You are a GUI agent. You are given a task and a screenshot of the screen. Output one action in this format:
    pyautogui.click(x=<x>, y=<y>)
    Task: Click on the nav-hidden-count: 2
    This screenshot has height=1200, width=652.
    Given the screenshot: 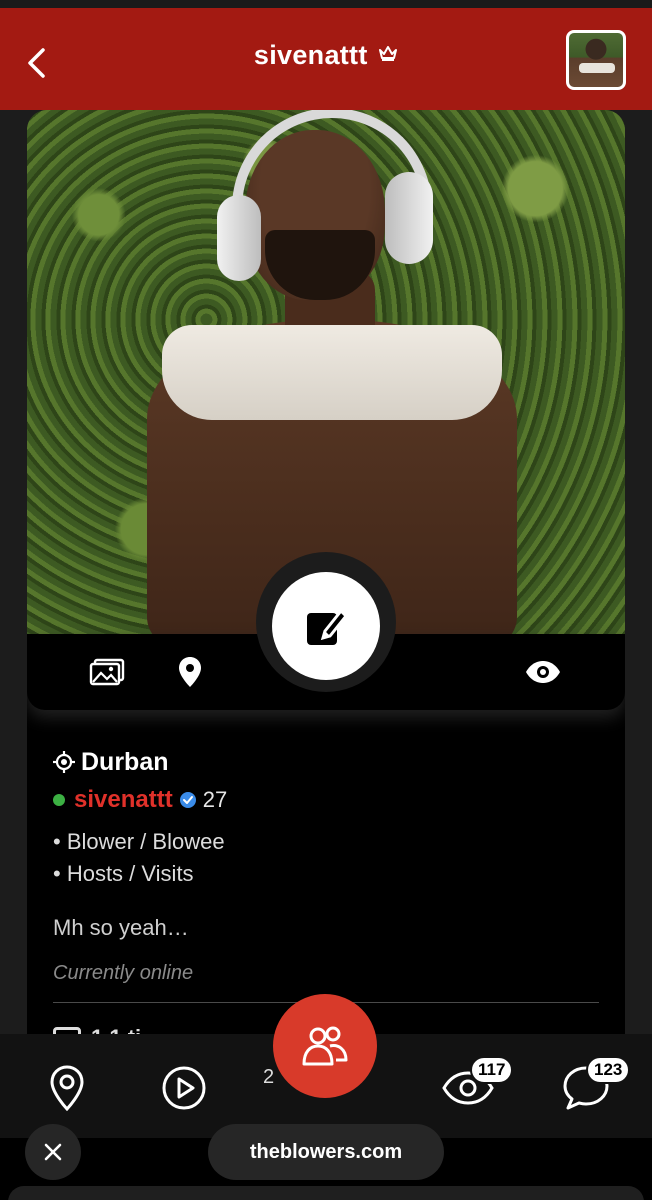 What is the action you would take?
    pyautogui.click(x=269, y=1077)
    